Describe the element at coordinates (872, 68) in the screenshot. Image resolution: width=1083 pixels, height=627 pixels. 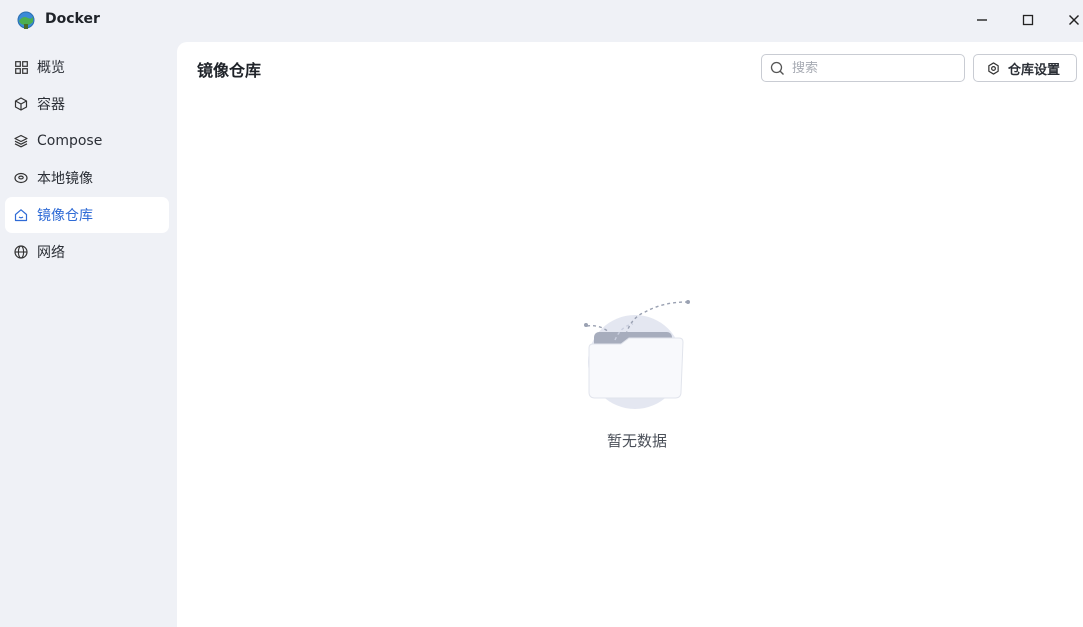
I see `search-input` at that location.